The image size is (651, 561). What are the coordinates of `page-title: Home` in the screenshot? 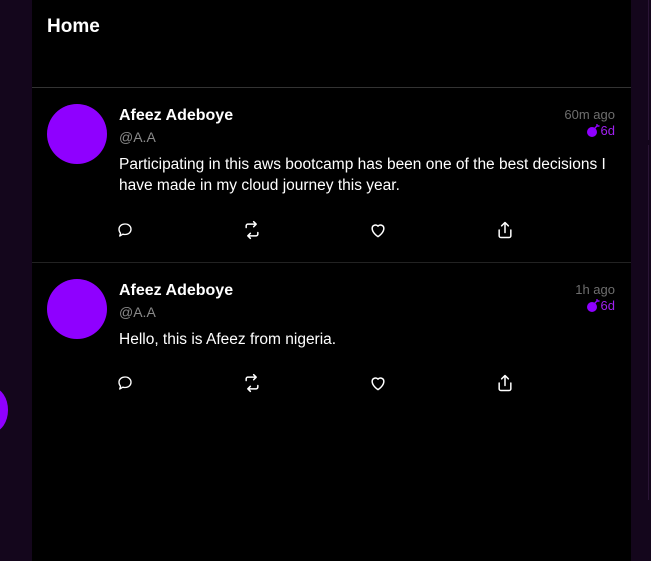 It's located at (73, 26).